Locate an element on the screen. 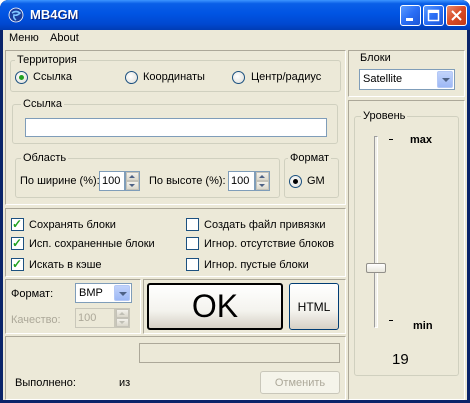  menu-item-about: About is located at coordinates (64, 38).